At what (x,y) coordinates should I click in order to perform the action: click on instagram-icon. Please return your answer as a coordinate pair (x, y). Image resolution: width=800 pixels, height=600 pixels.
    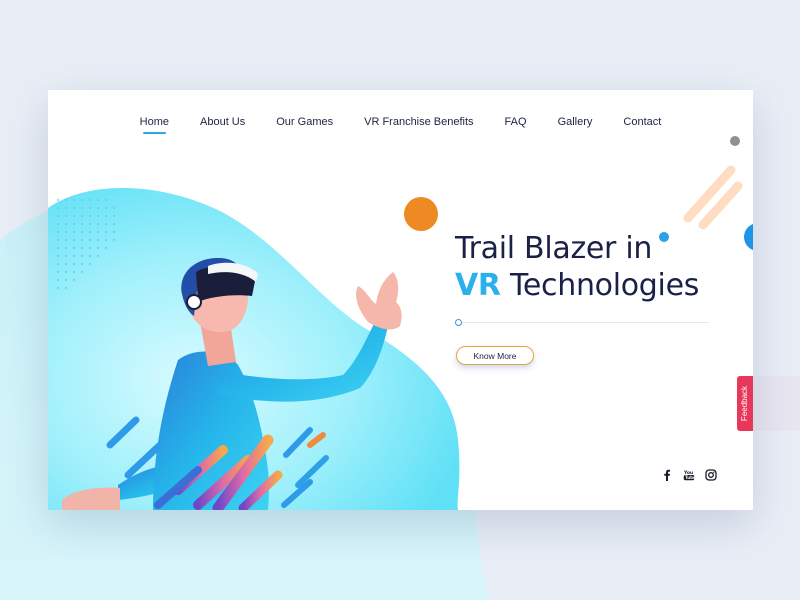
    Looking at the image, I should click on (711, 475).